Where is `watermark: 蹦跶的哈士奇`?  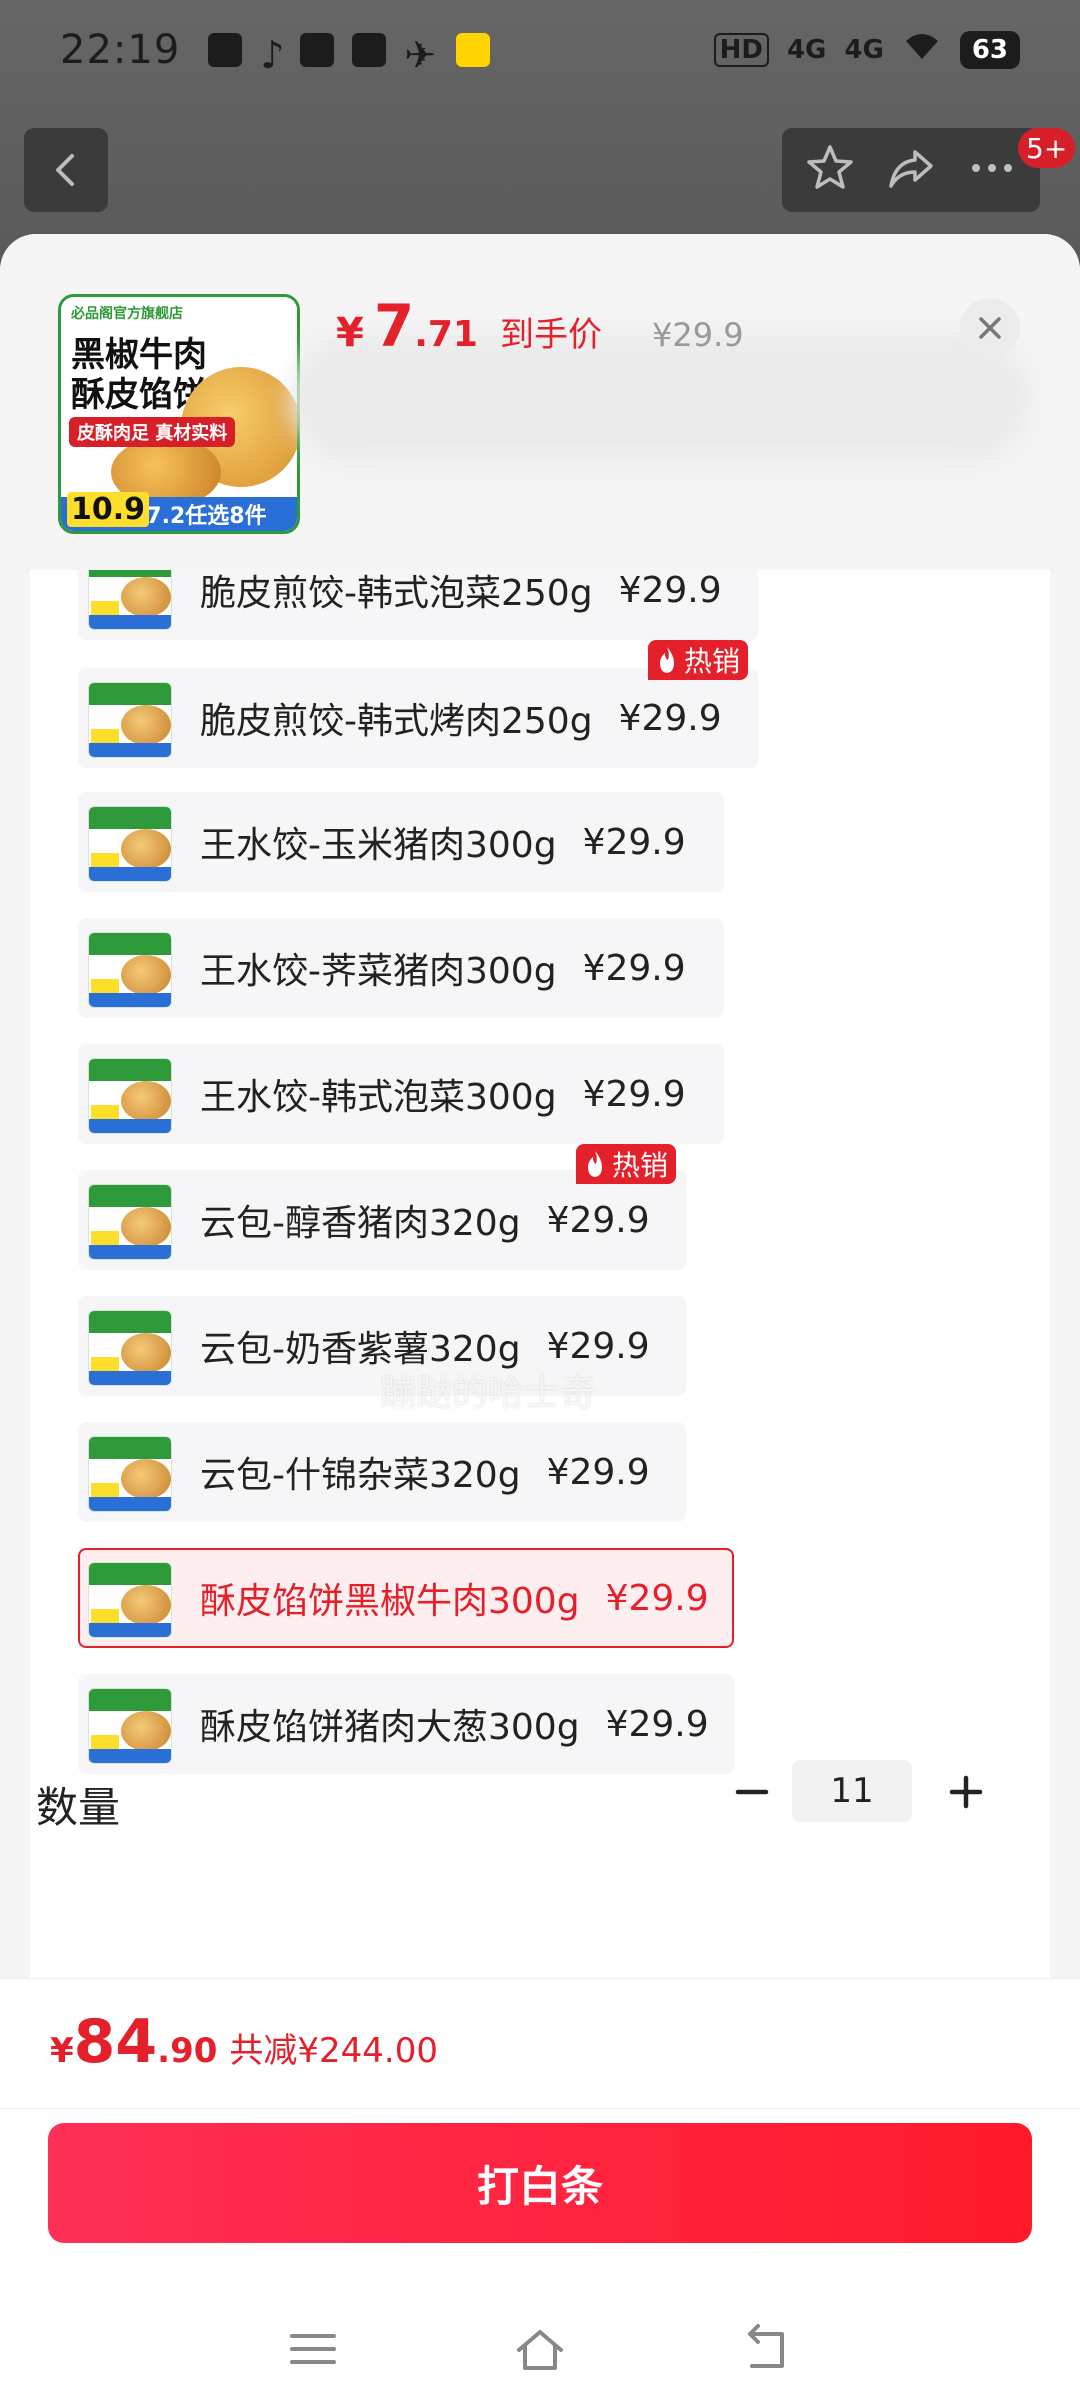
watermark: 蹦跶的哈士奇 is located at coordinates (488, 1393).